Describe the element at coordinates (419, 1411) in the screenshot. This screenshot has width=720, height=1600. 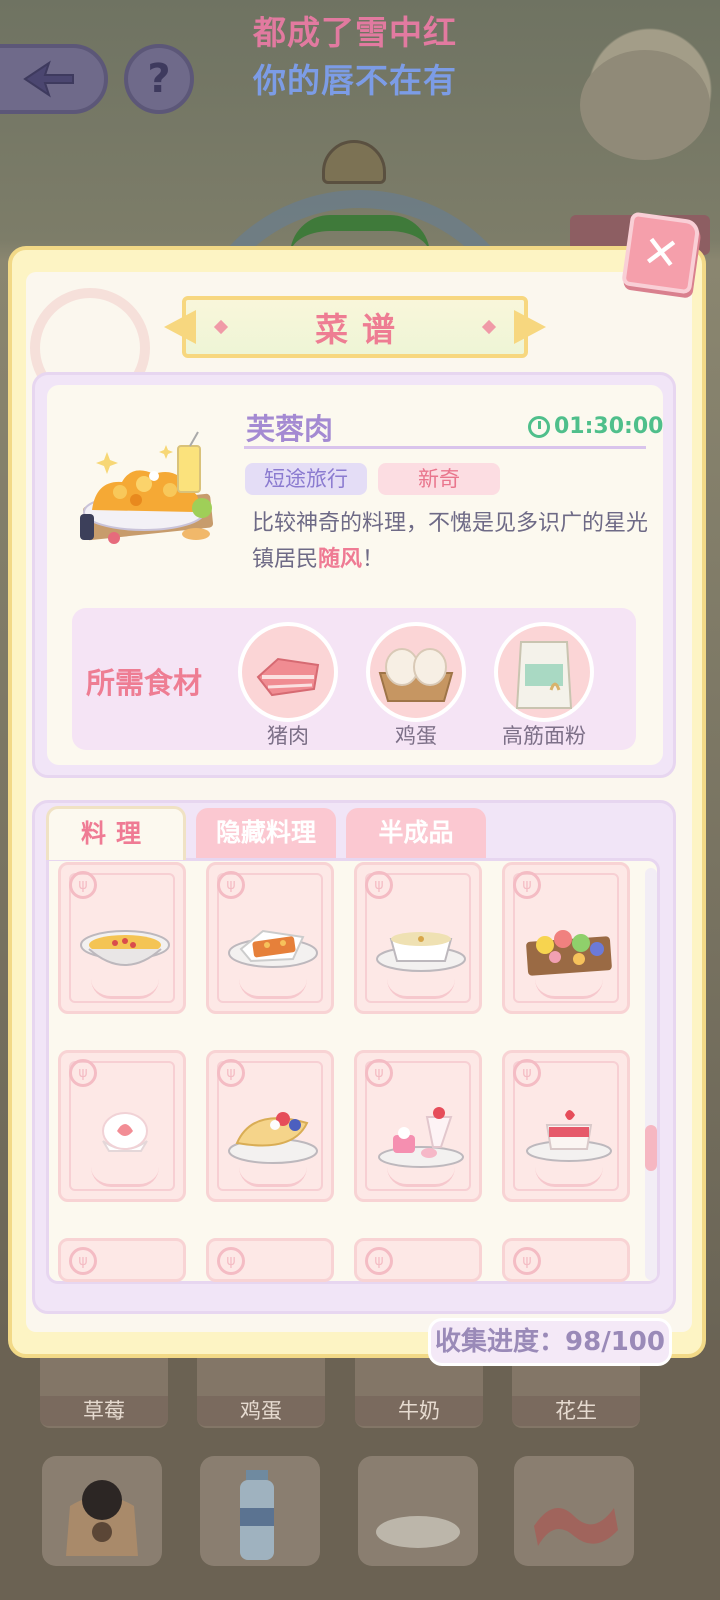
I see `shelf-label: 牛奶` at that location.